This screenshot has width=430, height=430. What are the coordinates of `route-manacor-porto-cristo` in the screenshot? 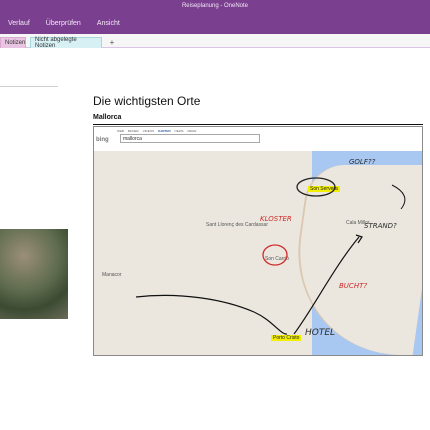 It's located at (211, 314).